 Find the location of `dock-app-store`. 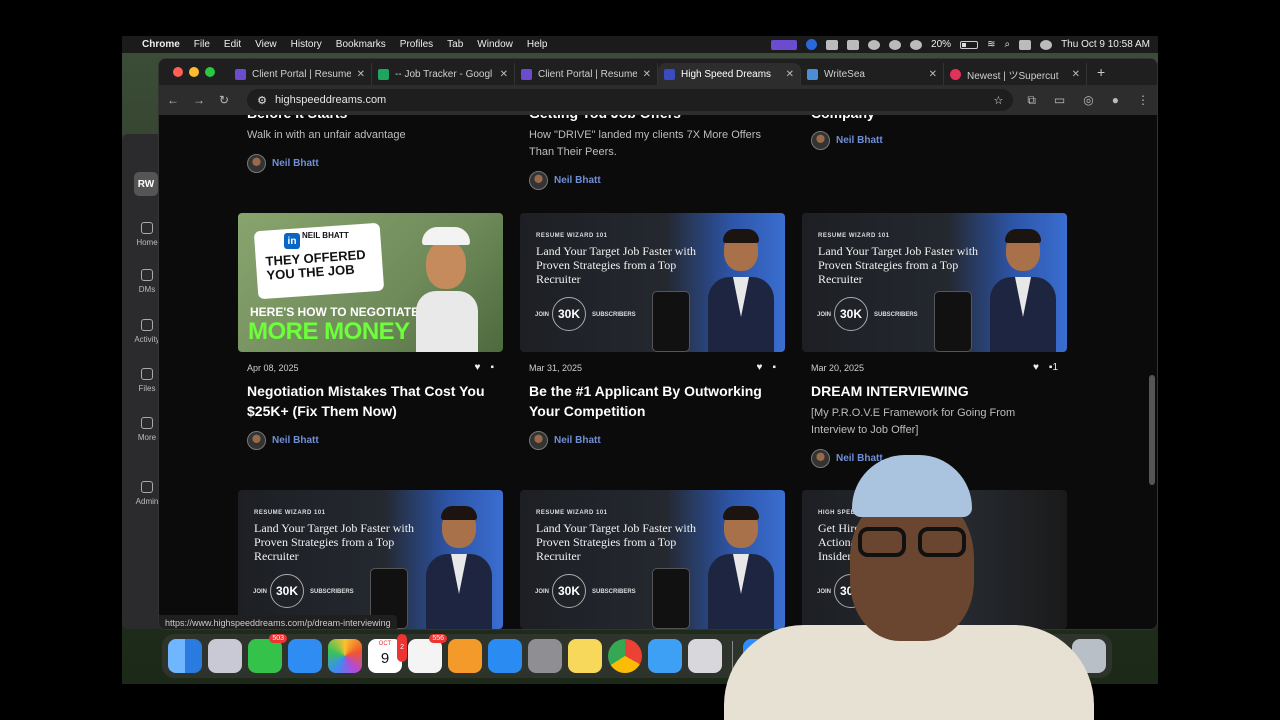

dock-app-store is located at coordinates (505, 656).